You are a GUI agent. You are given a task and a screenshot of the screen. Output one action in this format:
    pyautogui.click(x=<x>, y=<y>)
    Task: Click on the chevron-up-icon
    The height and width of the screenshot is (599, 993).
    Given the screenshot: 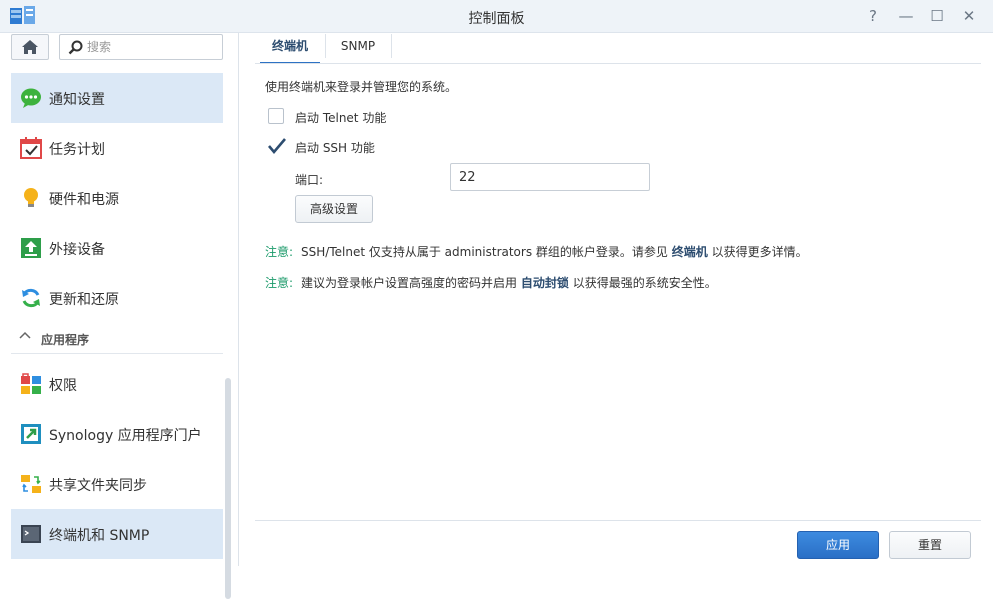 What is the action you would take?
    pyautogui.click(x=25, y=335)
    